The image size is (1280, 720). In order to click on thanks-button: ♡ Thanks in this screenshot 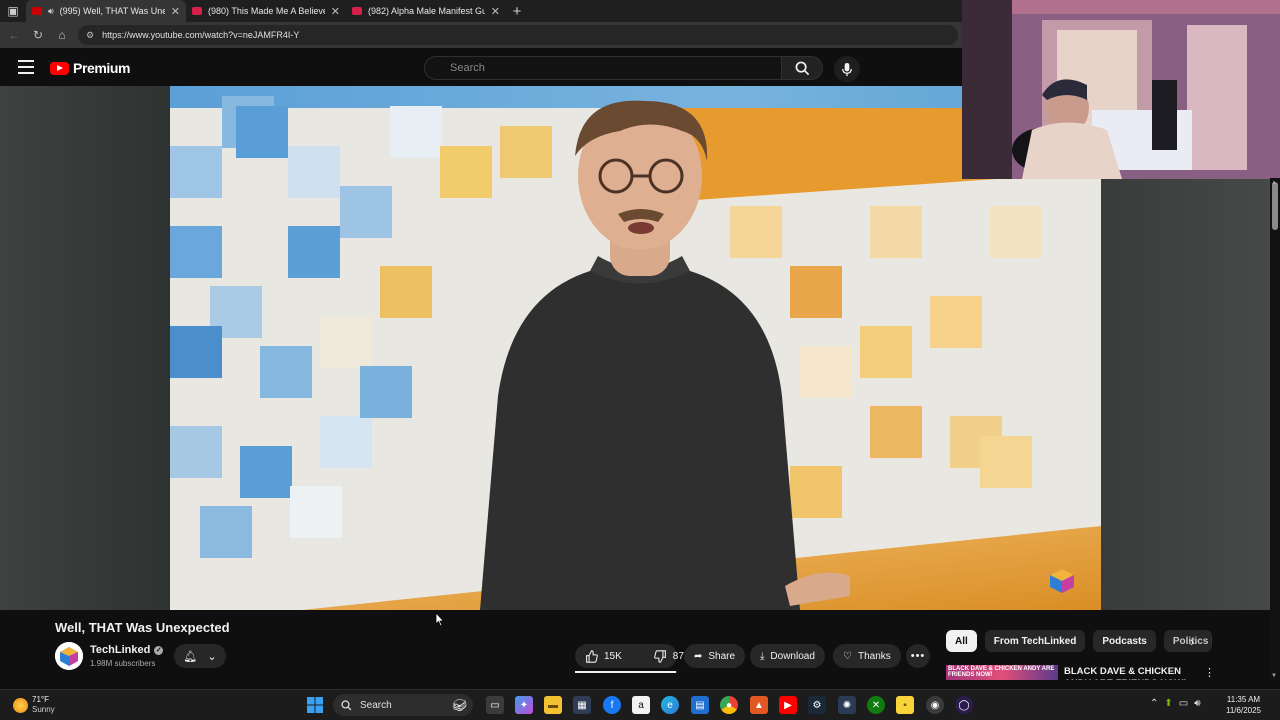, I will do `click(867, 656)`.